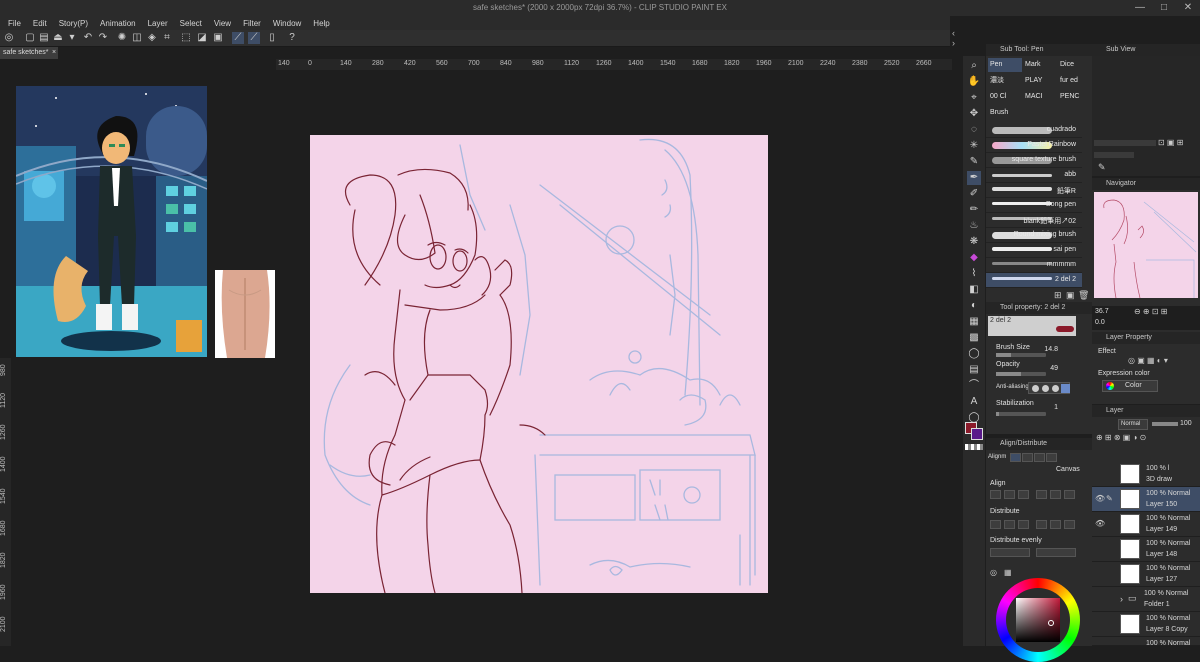 Image resolution: width=1200 pixels, height=662 pixels. Describe the element at coordinates (1102, 311) in the screenshot. I see `zoom-value: 36.7` at that location.